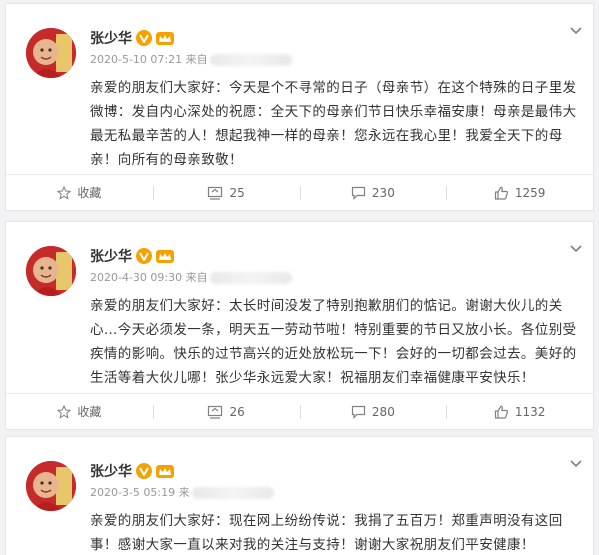 Image resolution: width=599 pixels, height=555 pixels. Describe the element at coordinates (383, 192) in the screenshot. I see `comment-count: 230` at that location.